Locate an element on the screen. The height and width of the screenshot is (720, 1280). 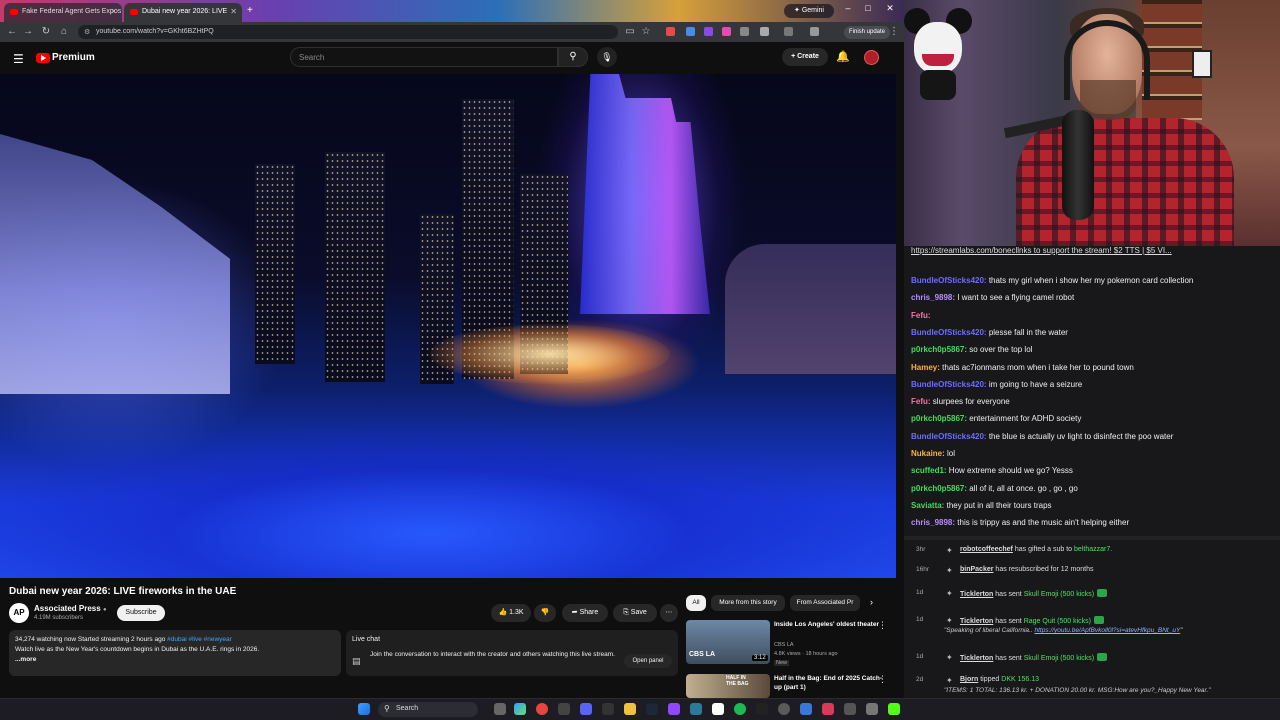
sidebar-icon is located at coordinates (788, 31).